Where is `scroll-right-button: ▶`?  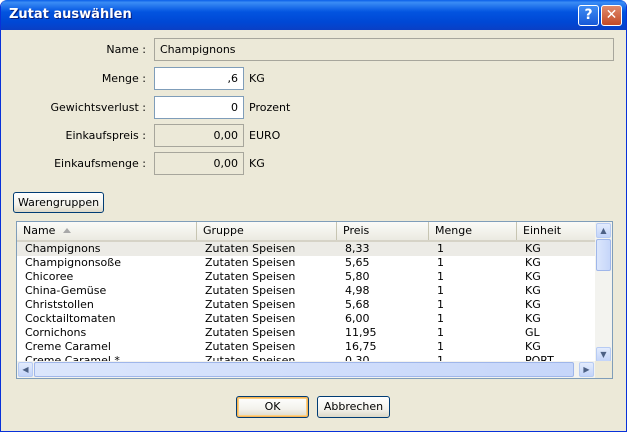 scroll-right-button: ▶ is located at coordinates (586, 369).